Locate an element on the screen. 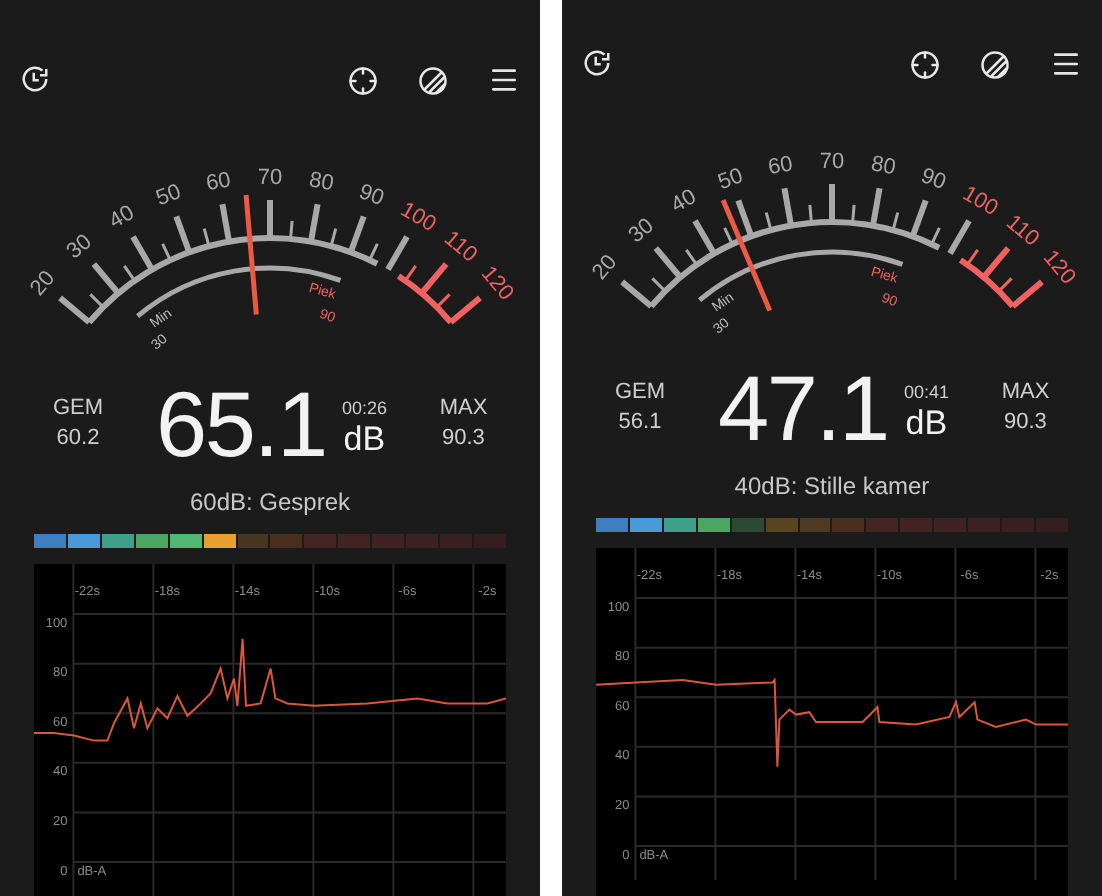  average-value: 56.1 is located at coordinates (640, 423).